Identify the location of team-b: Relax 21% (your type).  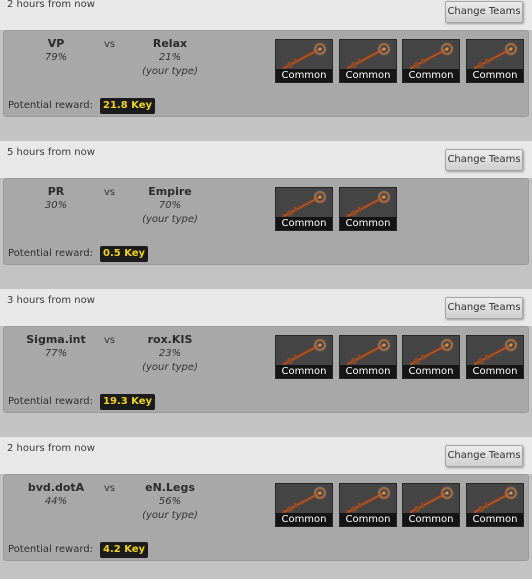
(170, 58).